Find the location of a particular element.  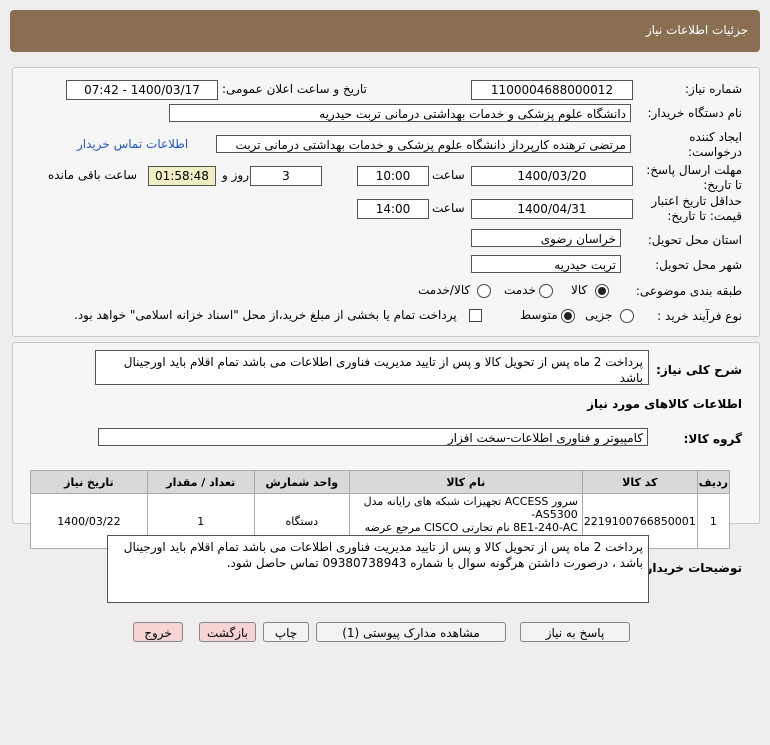

validity-time-label: ساعت is located at coordinates (448, 208).